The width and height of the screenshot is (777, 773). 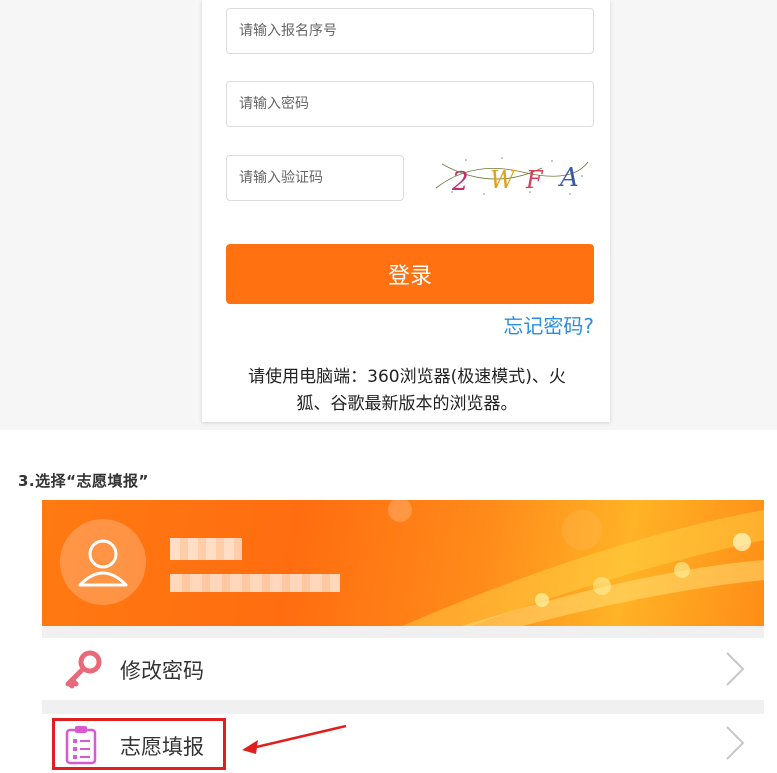 I want to click on user-id-redacted, so click(x=255, y=583).